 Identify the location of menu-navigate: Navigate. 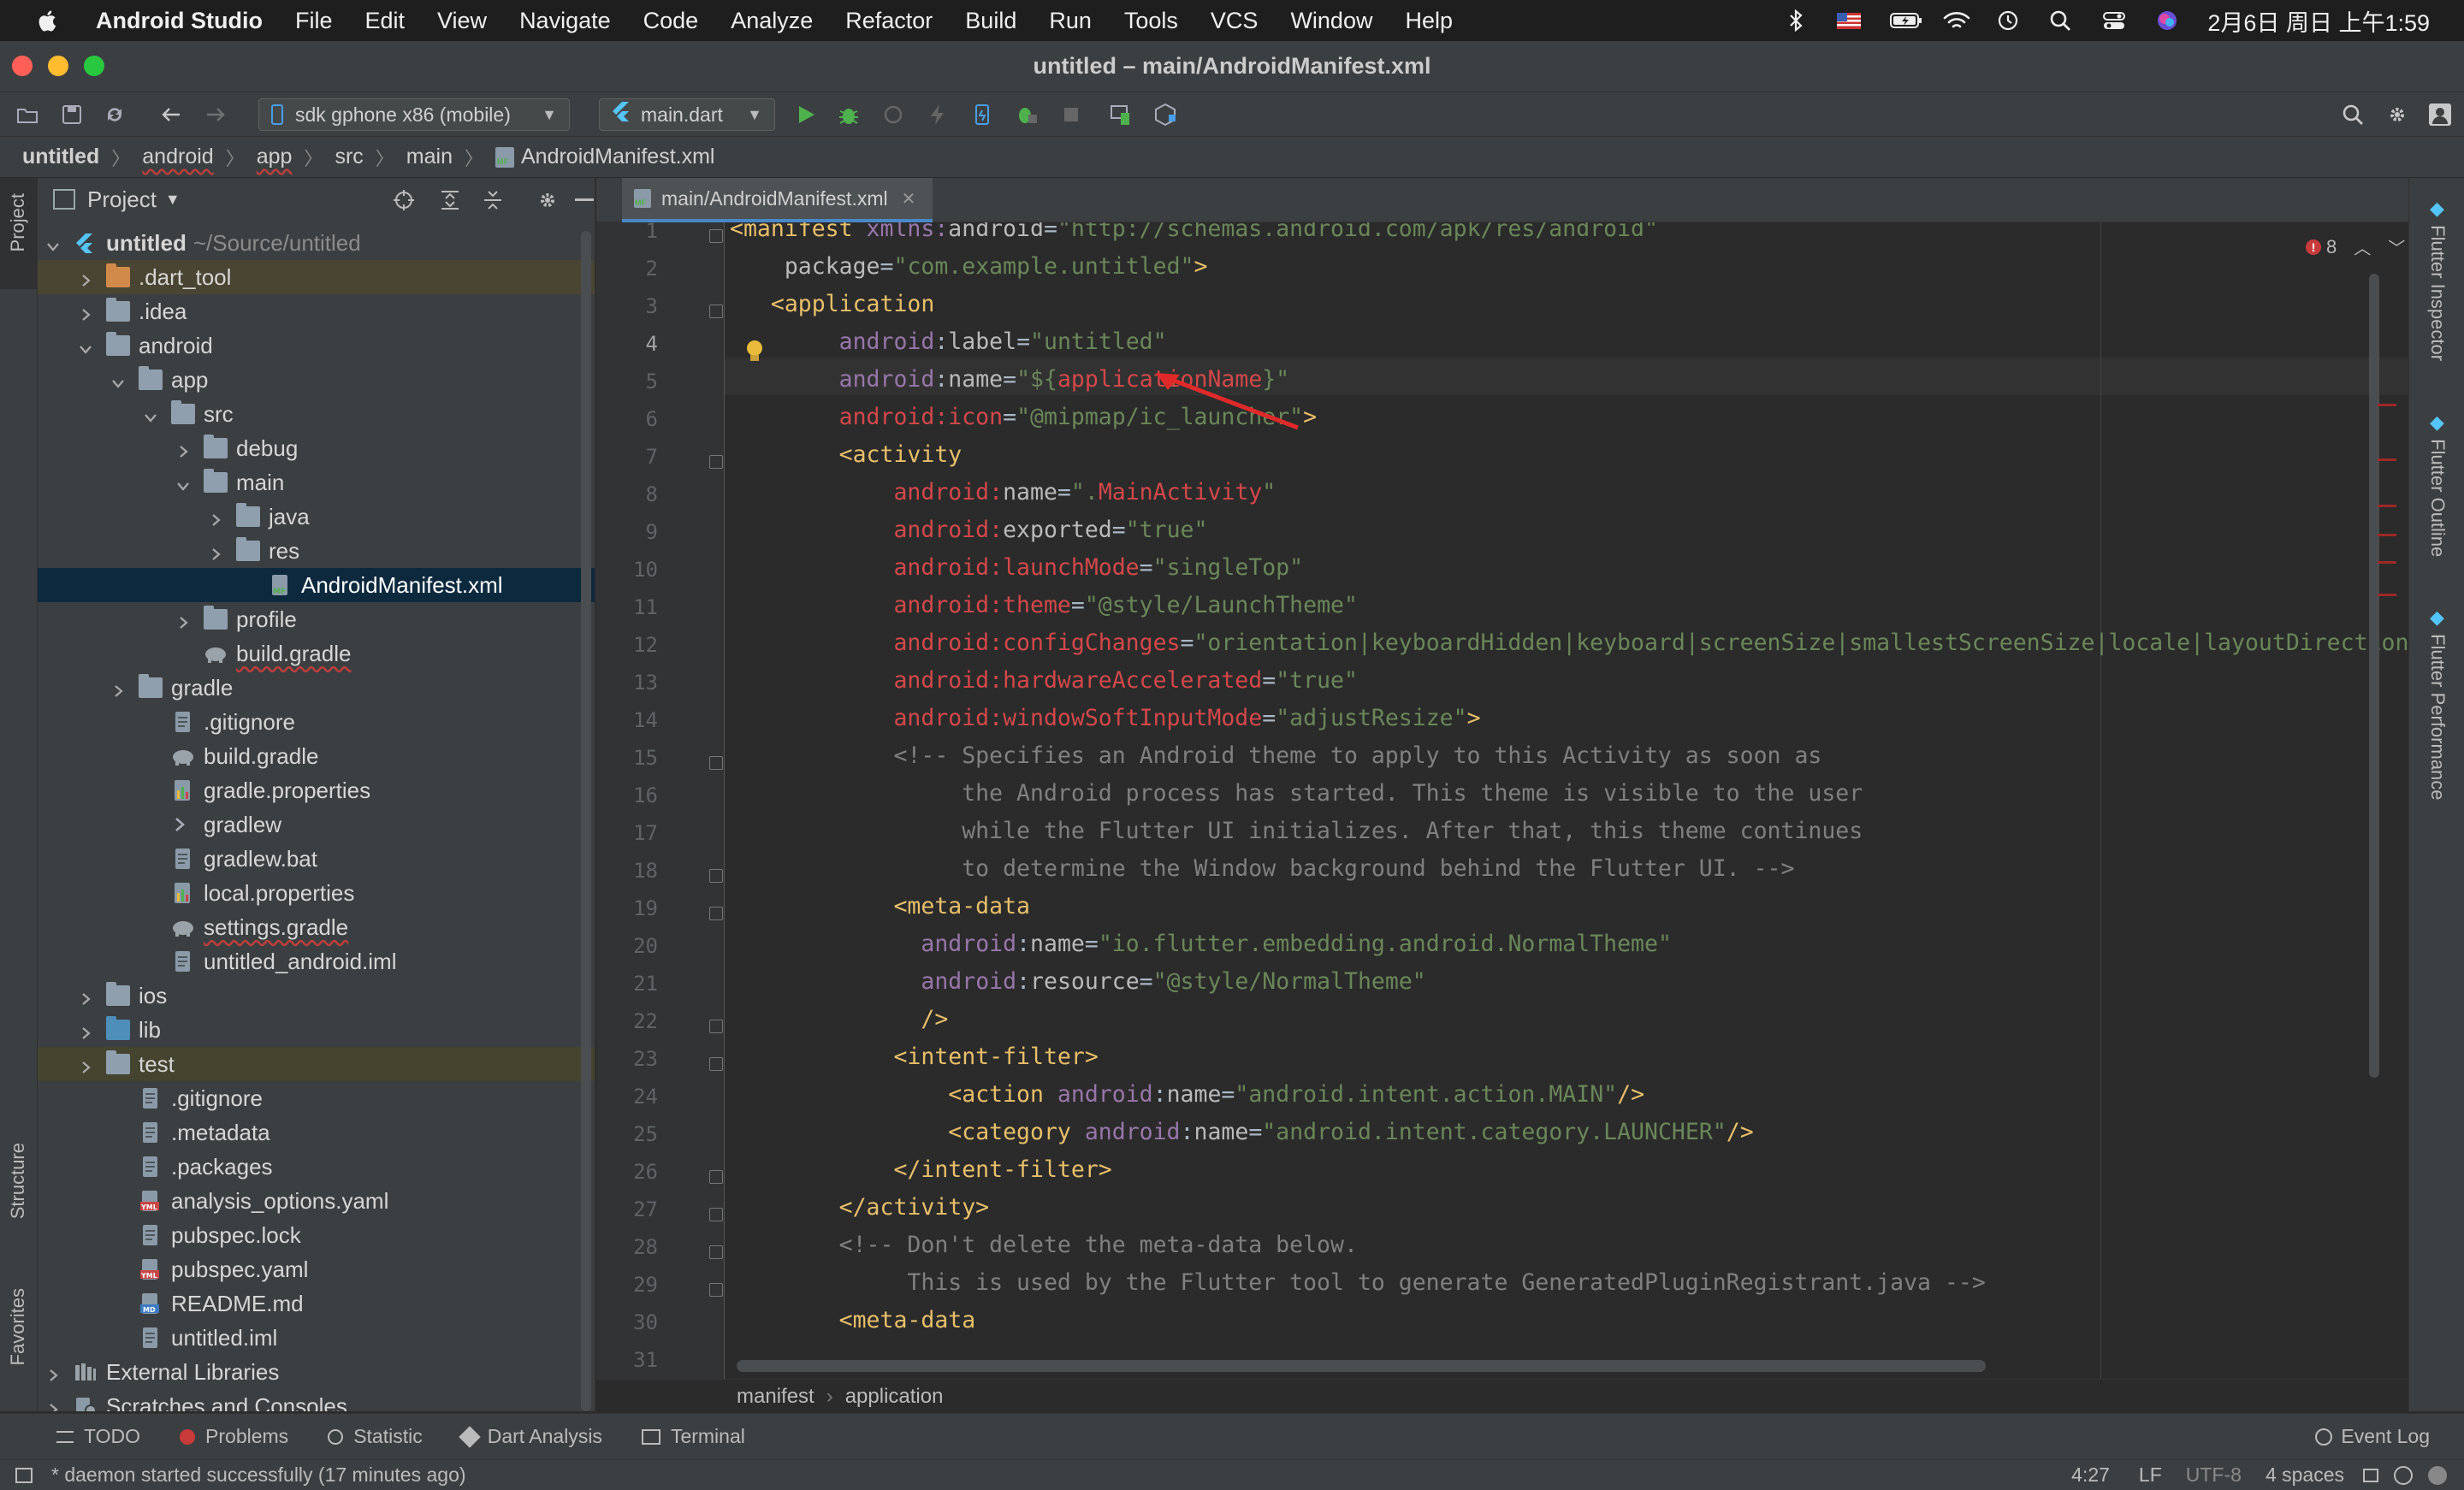
(565, 21).